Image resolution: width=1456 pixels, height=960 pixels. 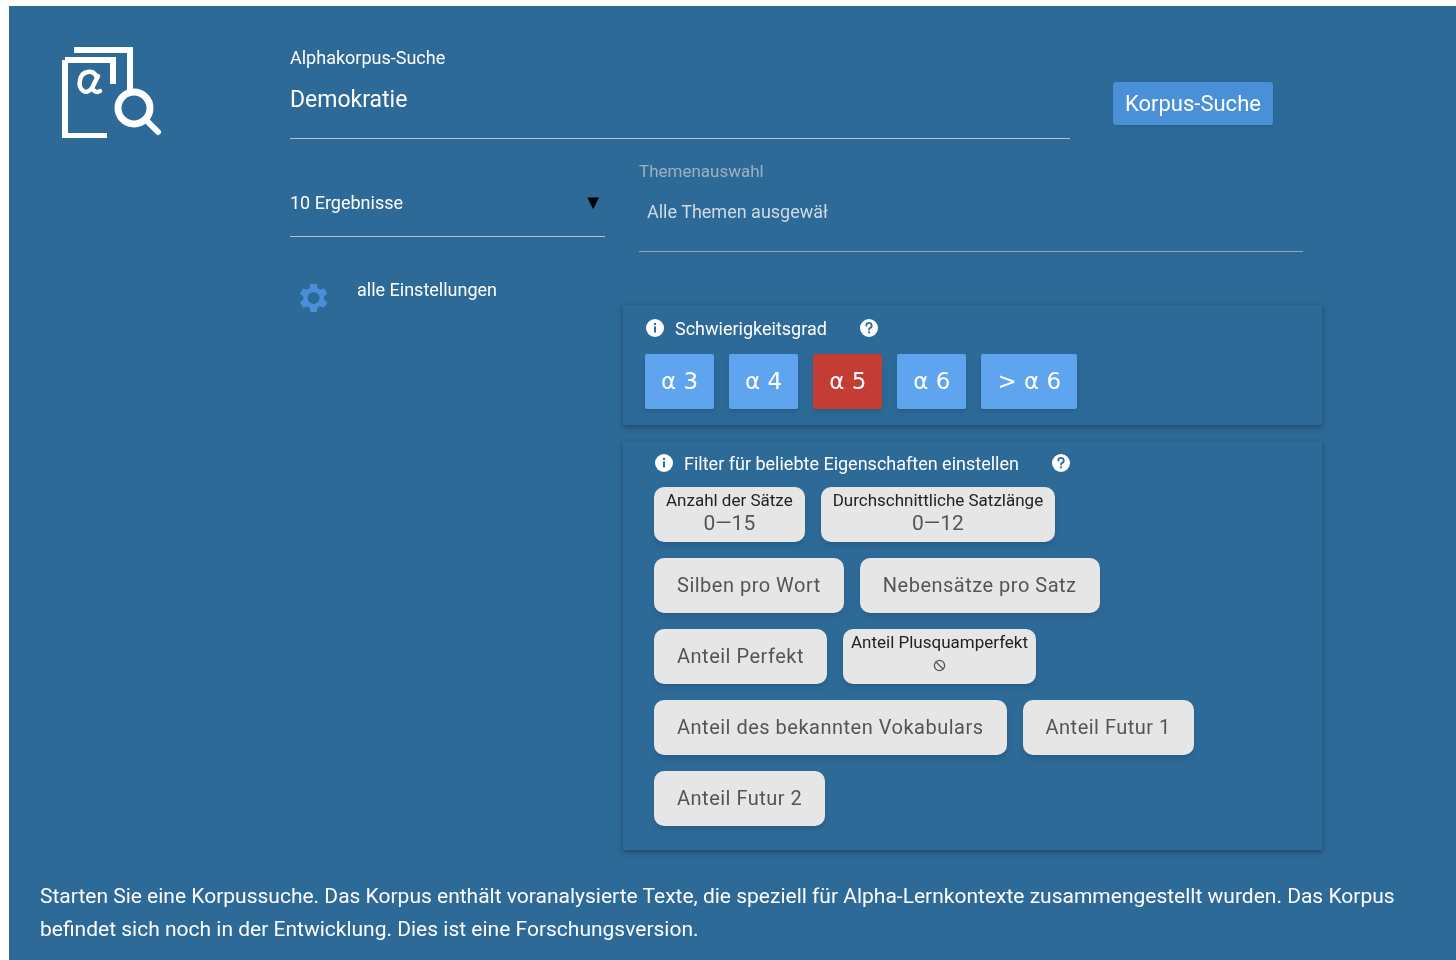 I want to click on topic-select: Themenauswahl Alle Themen ausgewäł, so click(x=971, y=205).